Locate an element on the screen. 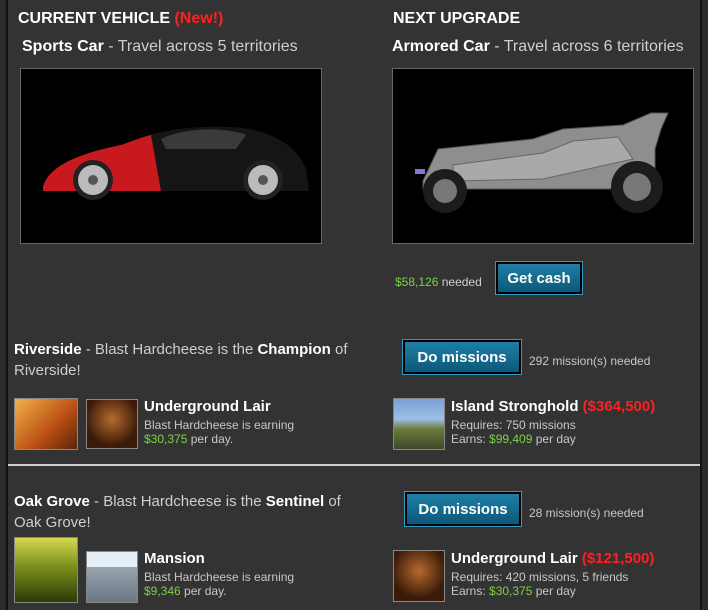 This screenshot has width=708, height=610. current-vehicle-heading-text: CURRENT VEHICLE is located at coordinates (94, 18).